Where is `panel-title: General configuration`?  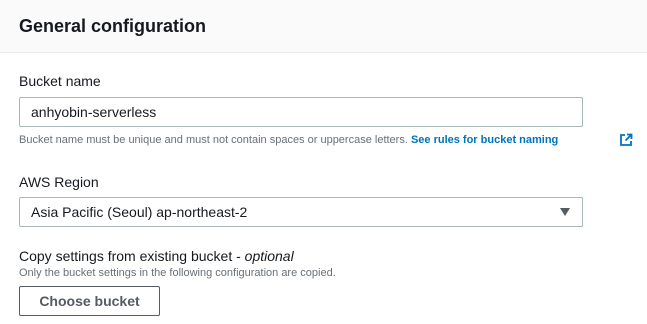
panel-title: General configuration is located at coordinates (113, 26).